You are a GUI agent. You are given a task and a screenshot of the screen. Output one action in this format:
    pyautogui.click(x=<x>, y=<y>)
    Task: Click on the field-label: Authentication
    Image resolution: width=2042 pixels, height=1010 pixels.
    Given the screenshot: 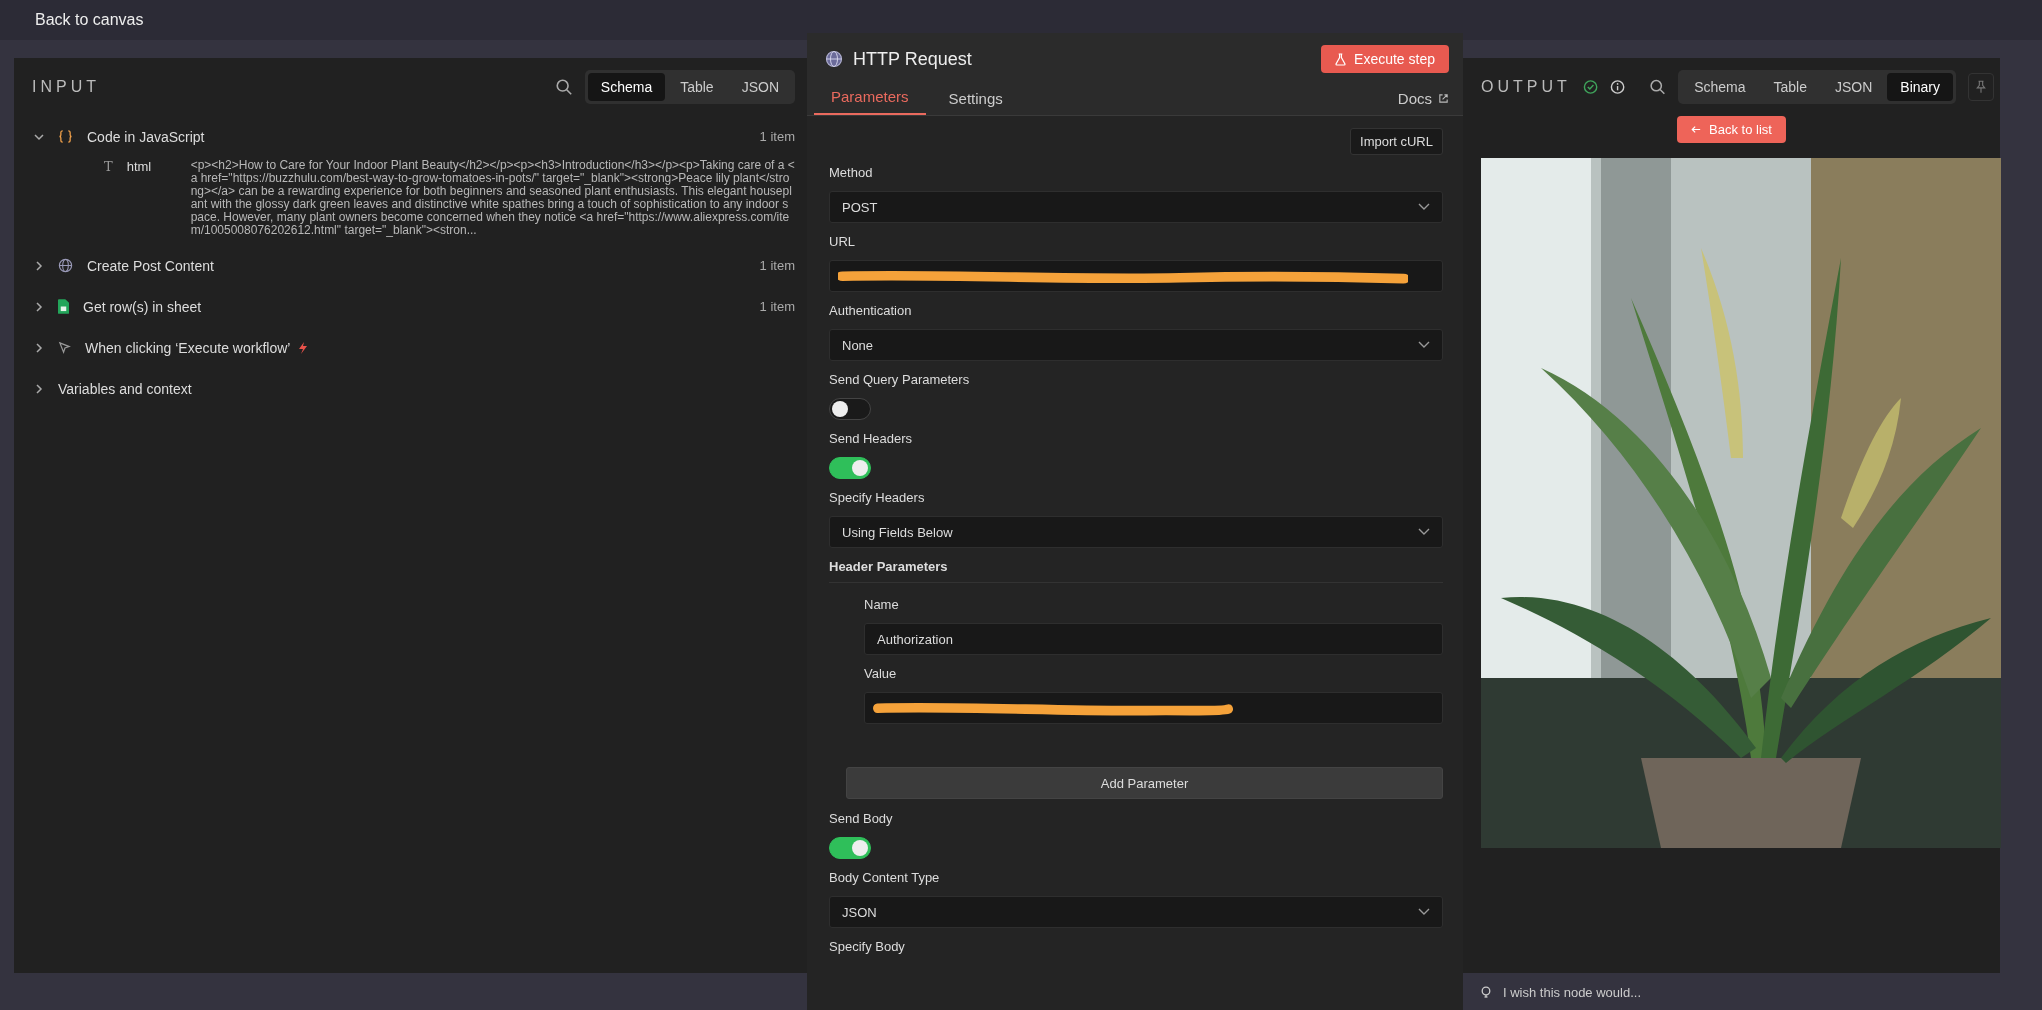 What is the action you would take?
    pyautogui.click(x=871, y=311)
    